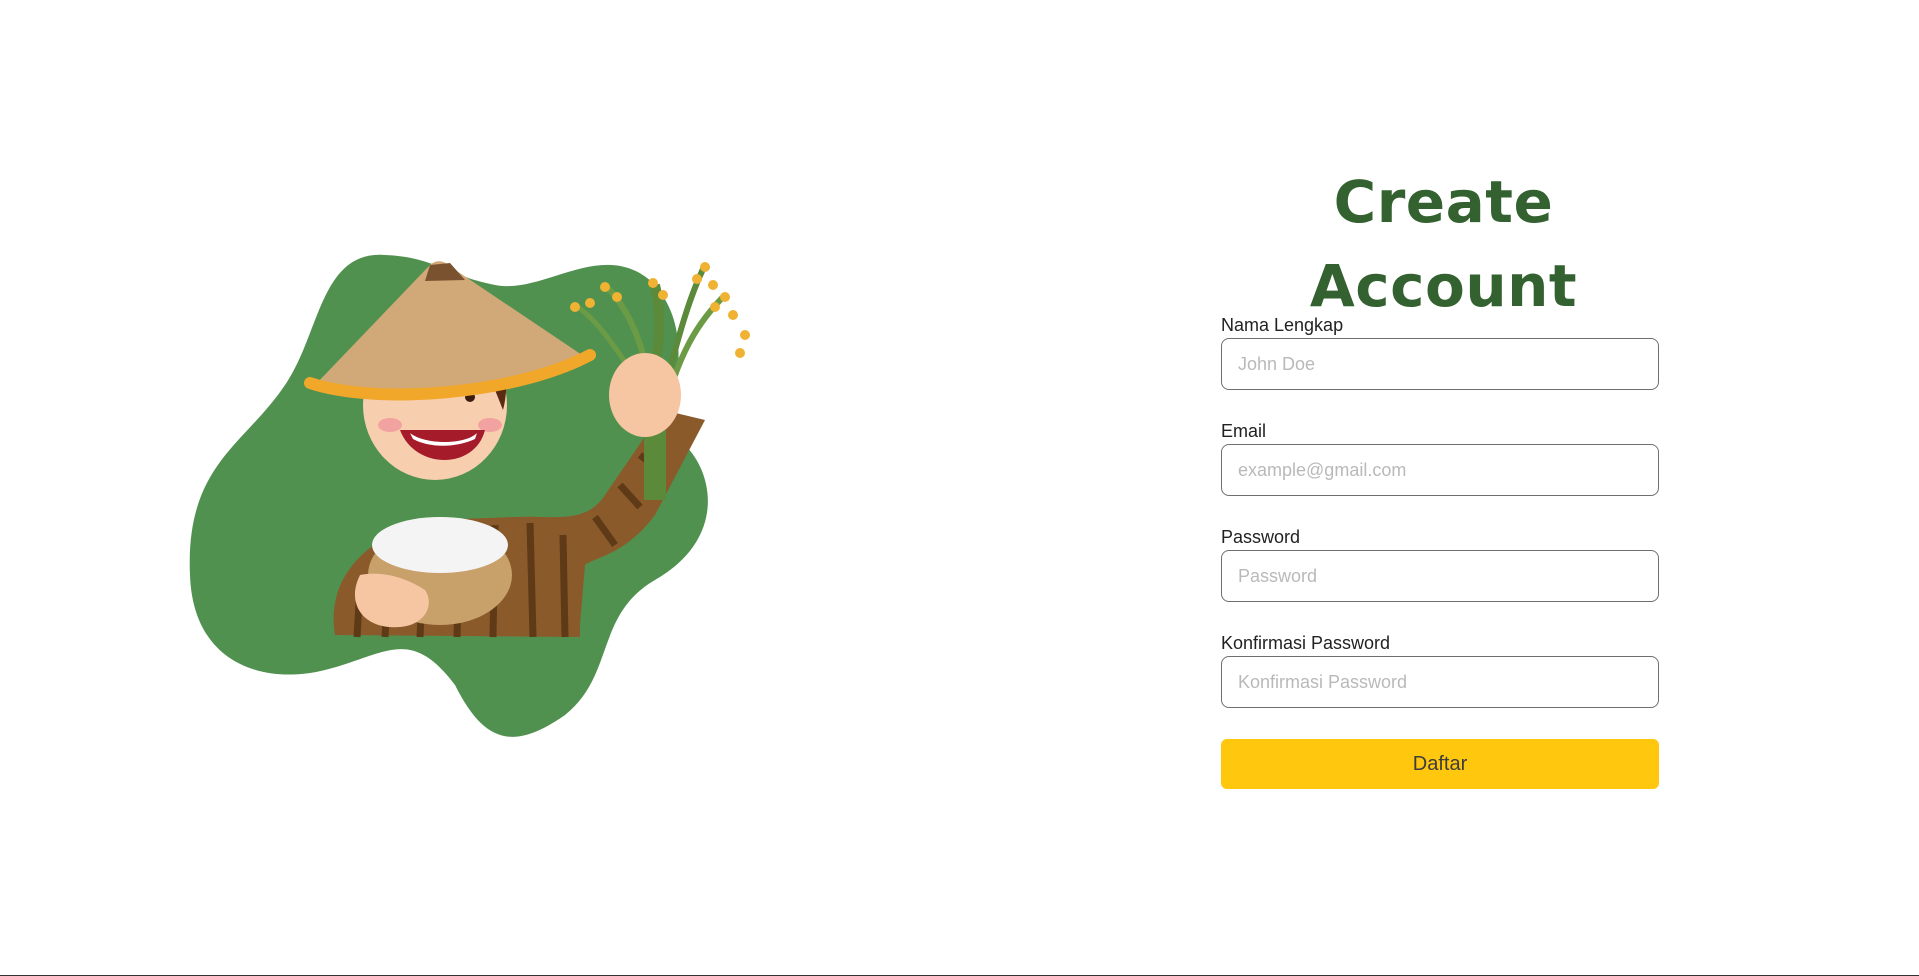 This screenshot has width=1919, height=976. What do you see at coordinates (1443, 244) in the screenshot?
I see `page-title: Create Account` at bounding box center [1443, 244].